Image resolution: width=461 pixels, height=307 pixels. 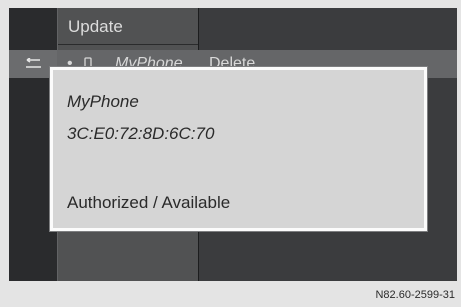 What do you see at coordinates (103, 101) in the screenshot?
I see `popup-device-name: MyPhone` at bounding box center [103, 101].